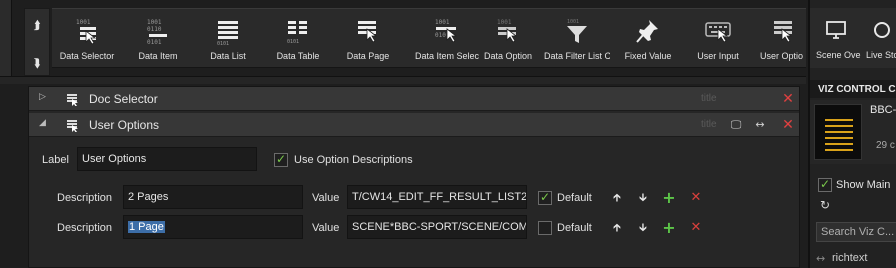  I want to click on scroll-up-button: ⮭, so click(37, 25).